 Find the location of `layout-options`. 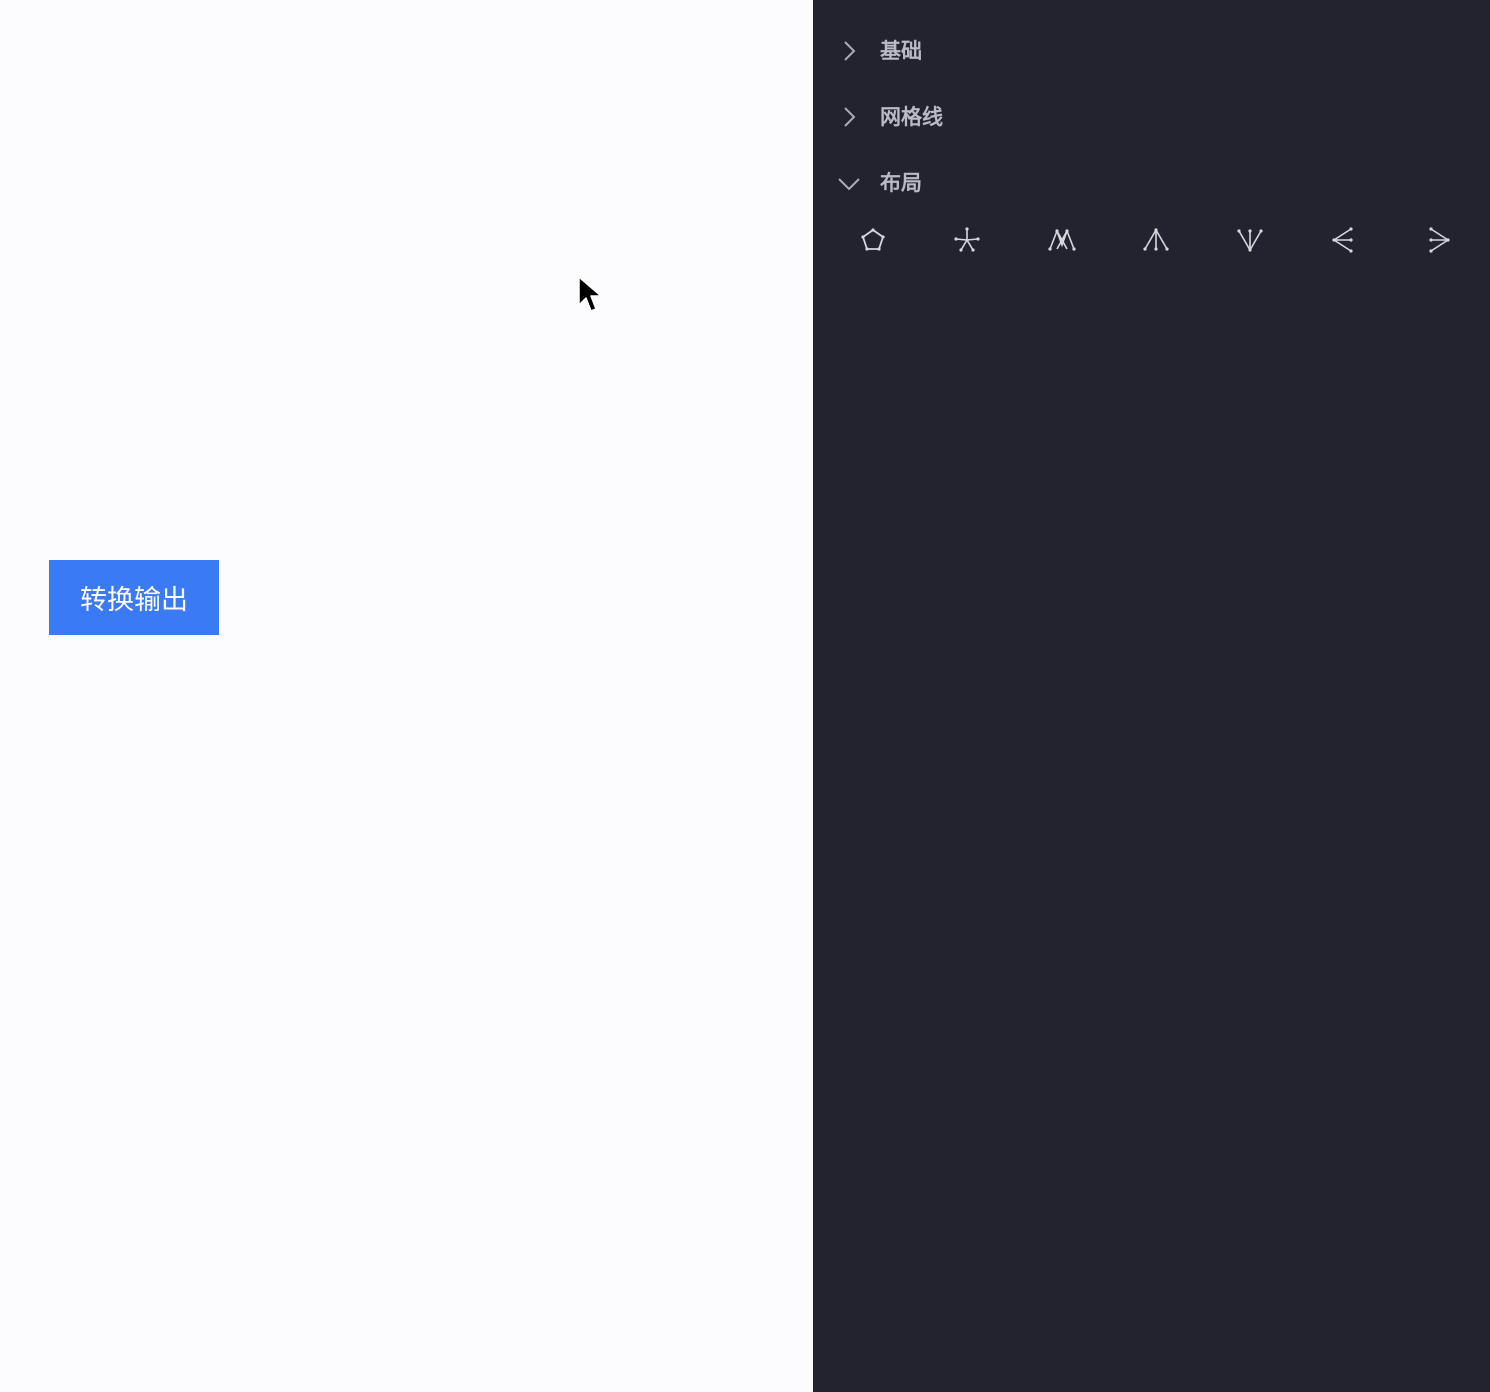

layout-options is located at coordinates (1151, 240).